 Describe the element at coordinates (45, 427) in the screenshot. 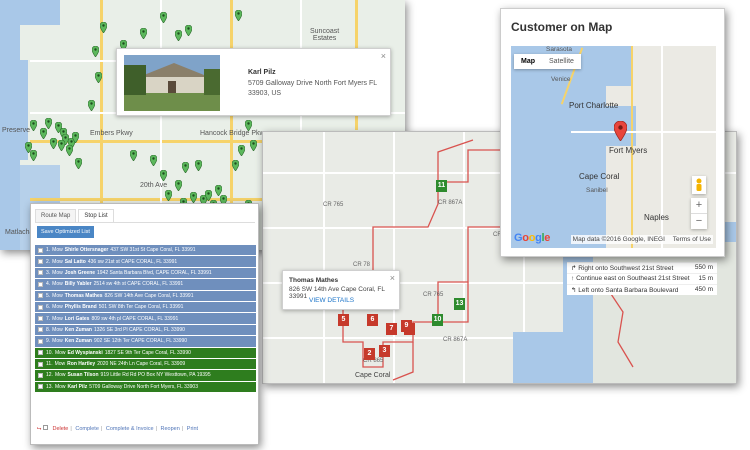

I see `select-checkbox` at that location.